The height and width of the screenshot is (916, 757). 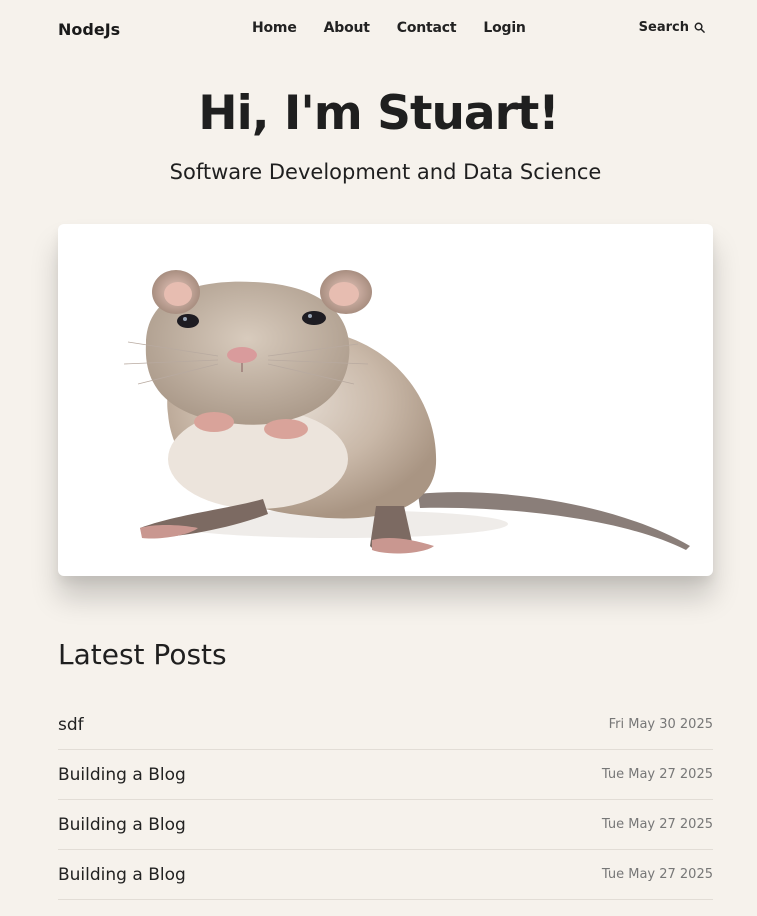 What do you see at coordinates (274, 28) in the screenshot?
I see `nav-home-link: Home` at bounding box center [274, 28].